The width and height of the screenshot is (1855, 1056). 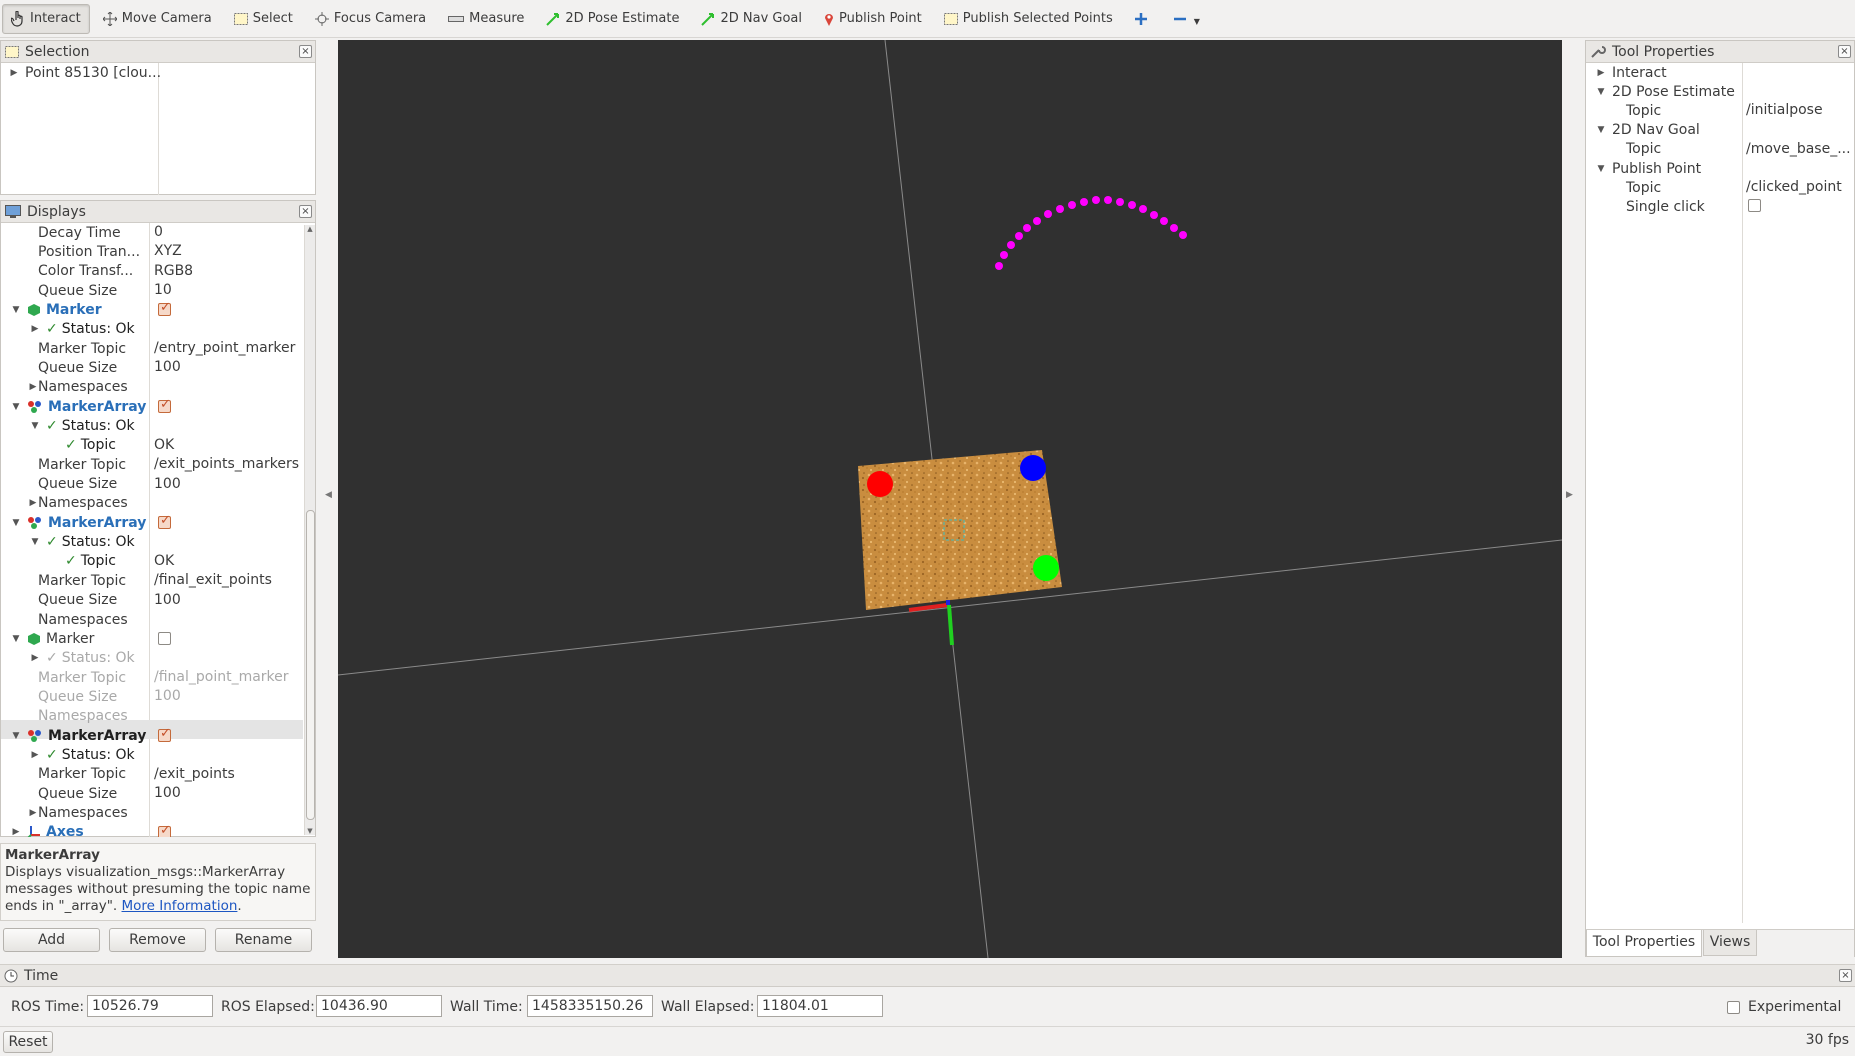 I want to click on publish-point-tool-button: Publish Point, so click(x=873, y=19).